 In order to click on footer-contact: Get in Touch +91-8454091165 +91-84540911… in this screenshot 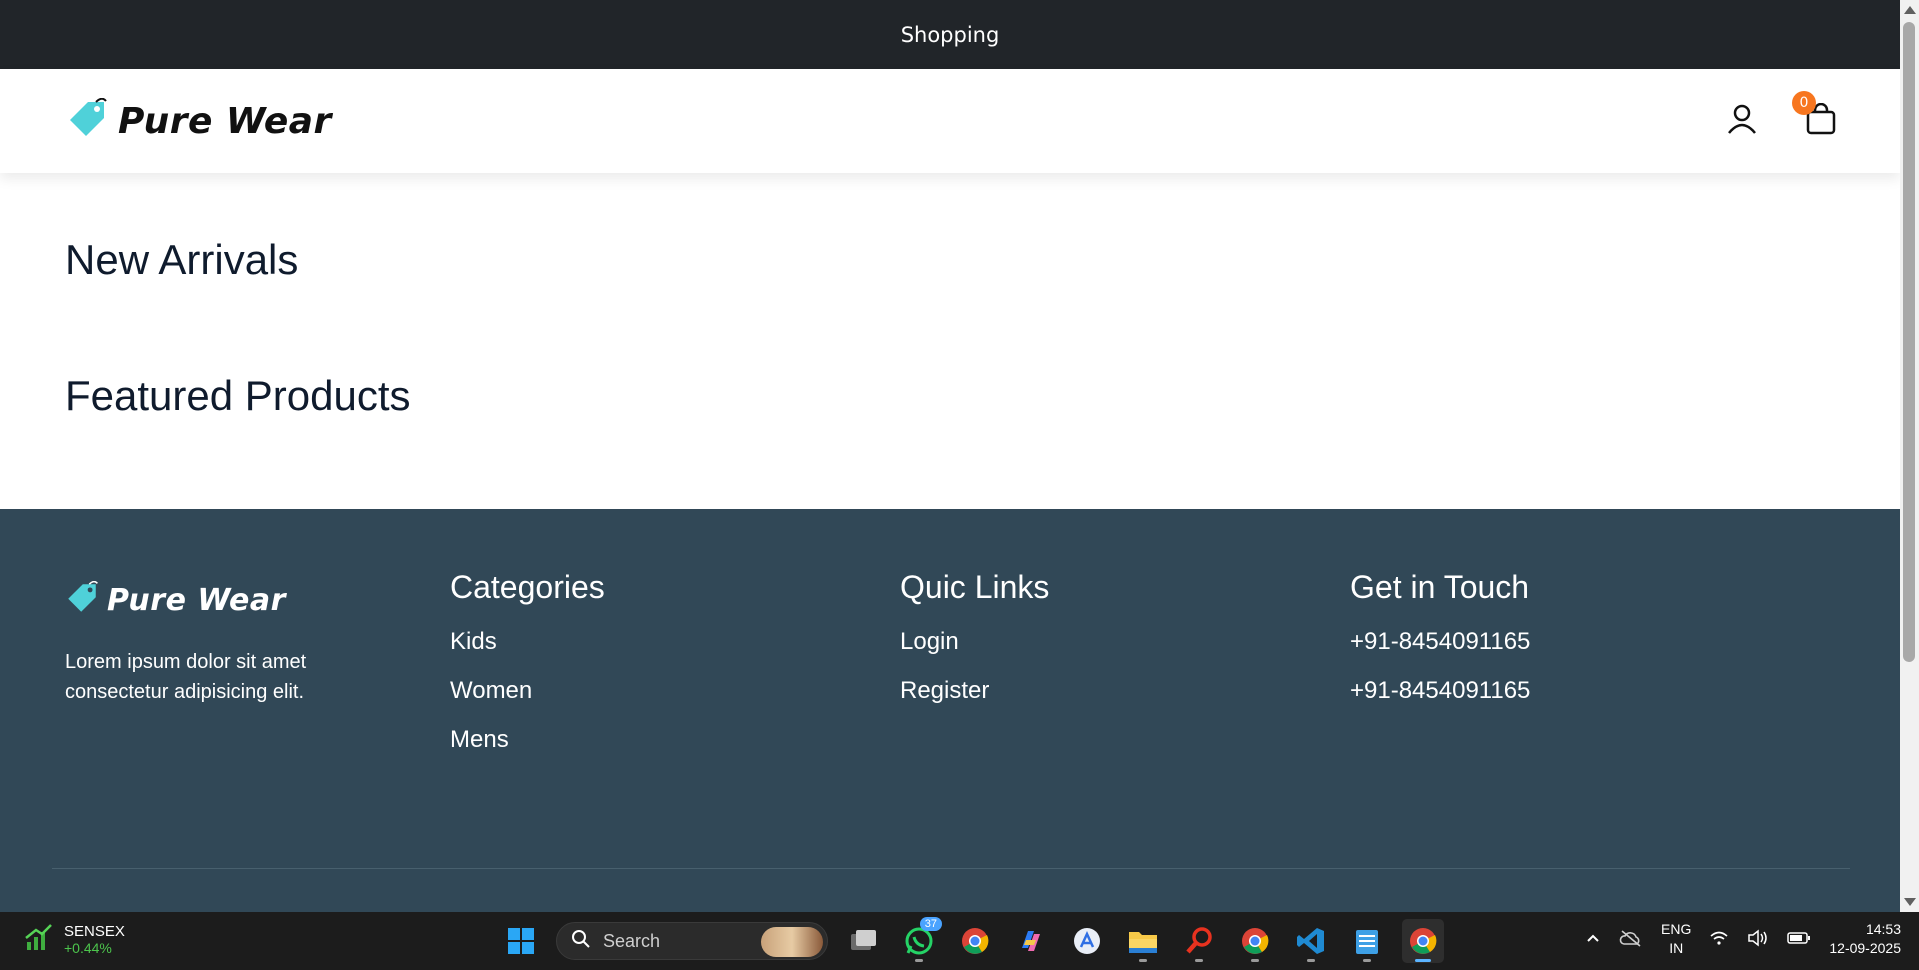, I will do `click(1575, 672)`.